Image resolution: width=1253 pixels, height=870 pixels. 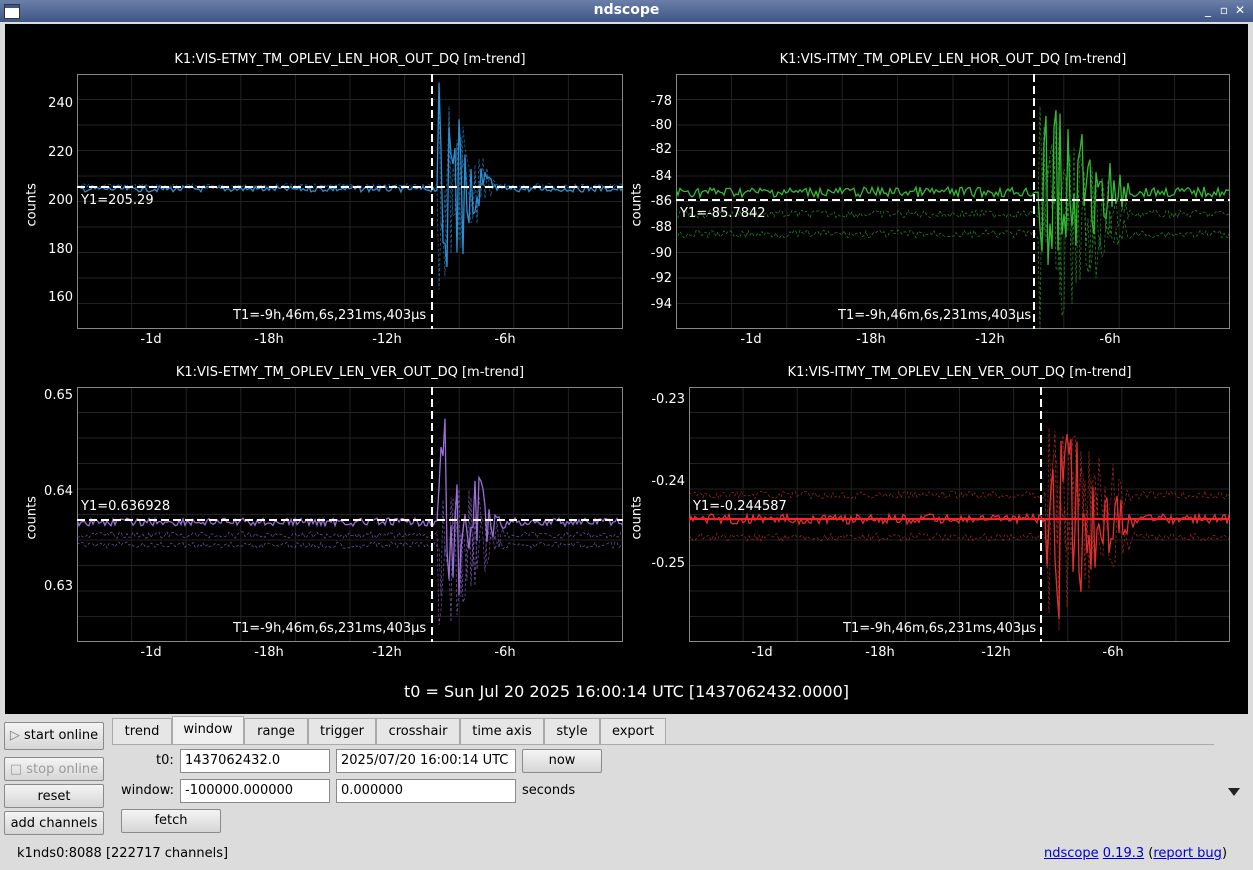 What do you see at coordinates (668, 399) in the screenshot?
I see `y-tick: -0.23` at bounding box center [668, 399].